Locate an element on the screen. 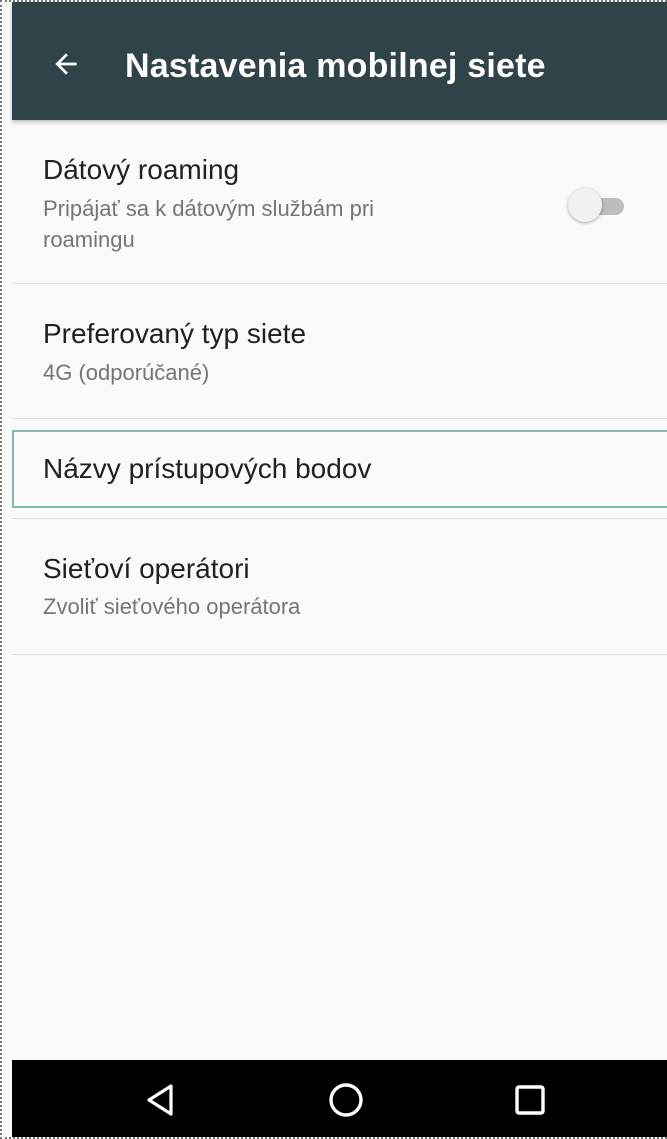  pref-network-type: Preferovaný typ siete 4G (odporúčané) is located at coordinates (339, 351).